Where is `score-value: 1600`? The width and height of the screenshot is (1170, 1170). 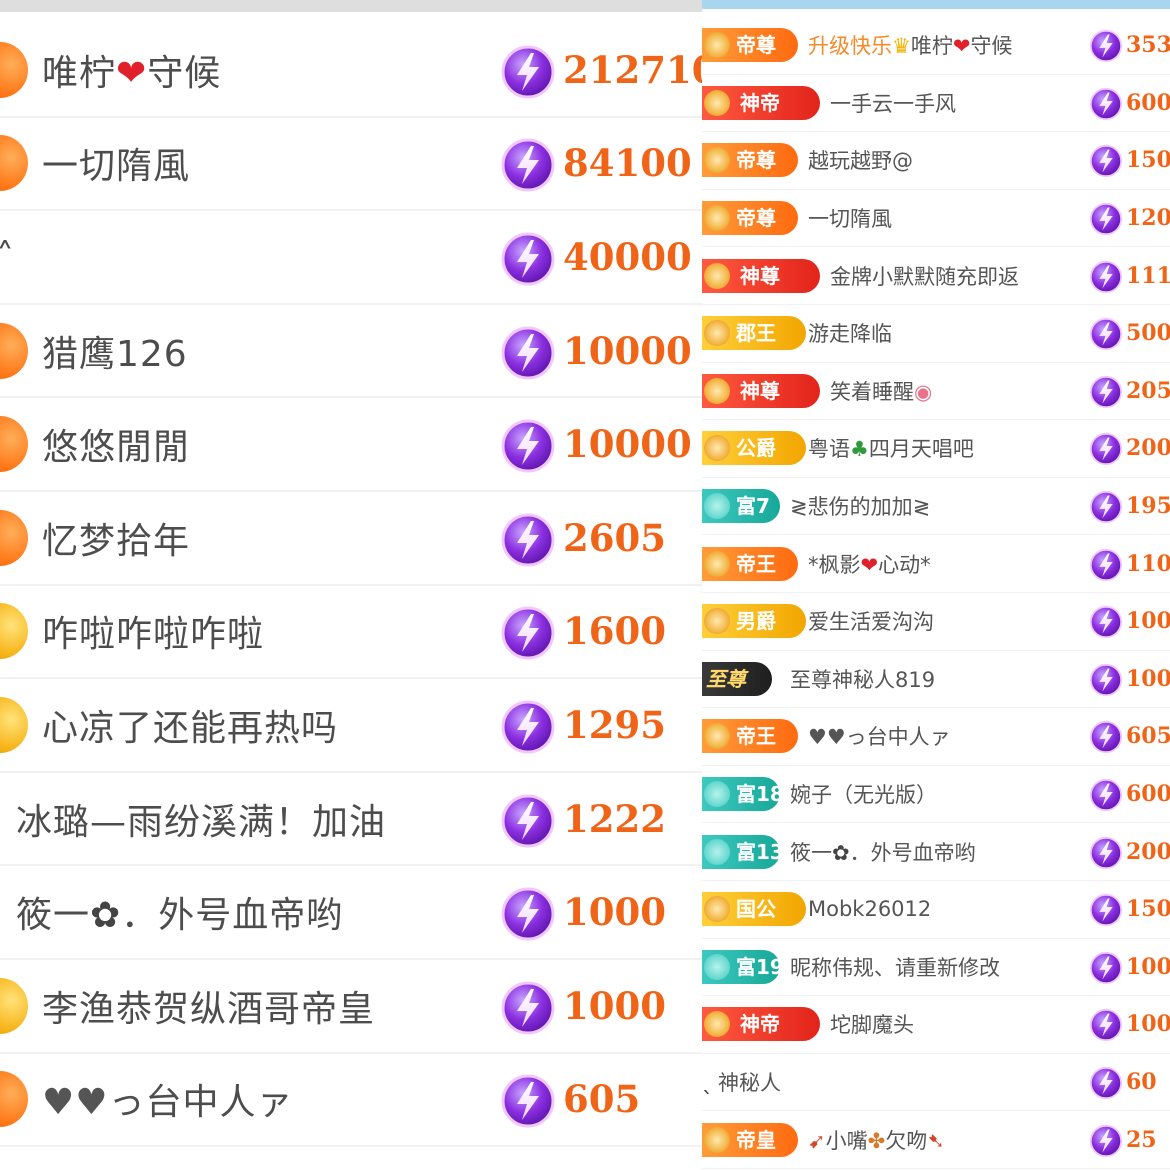
score-value: 1600 is located at coordinates (614, 631).